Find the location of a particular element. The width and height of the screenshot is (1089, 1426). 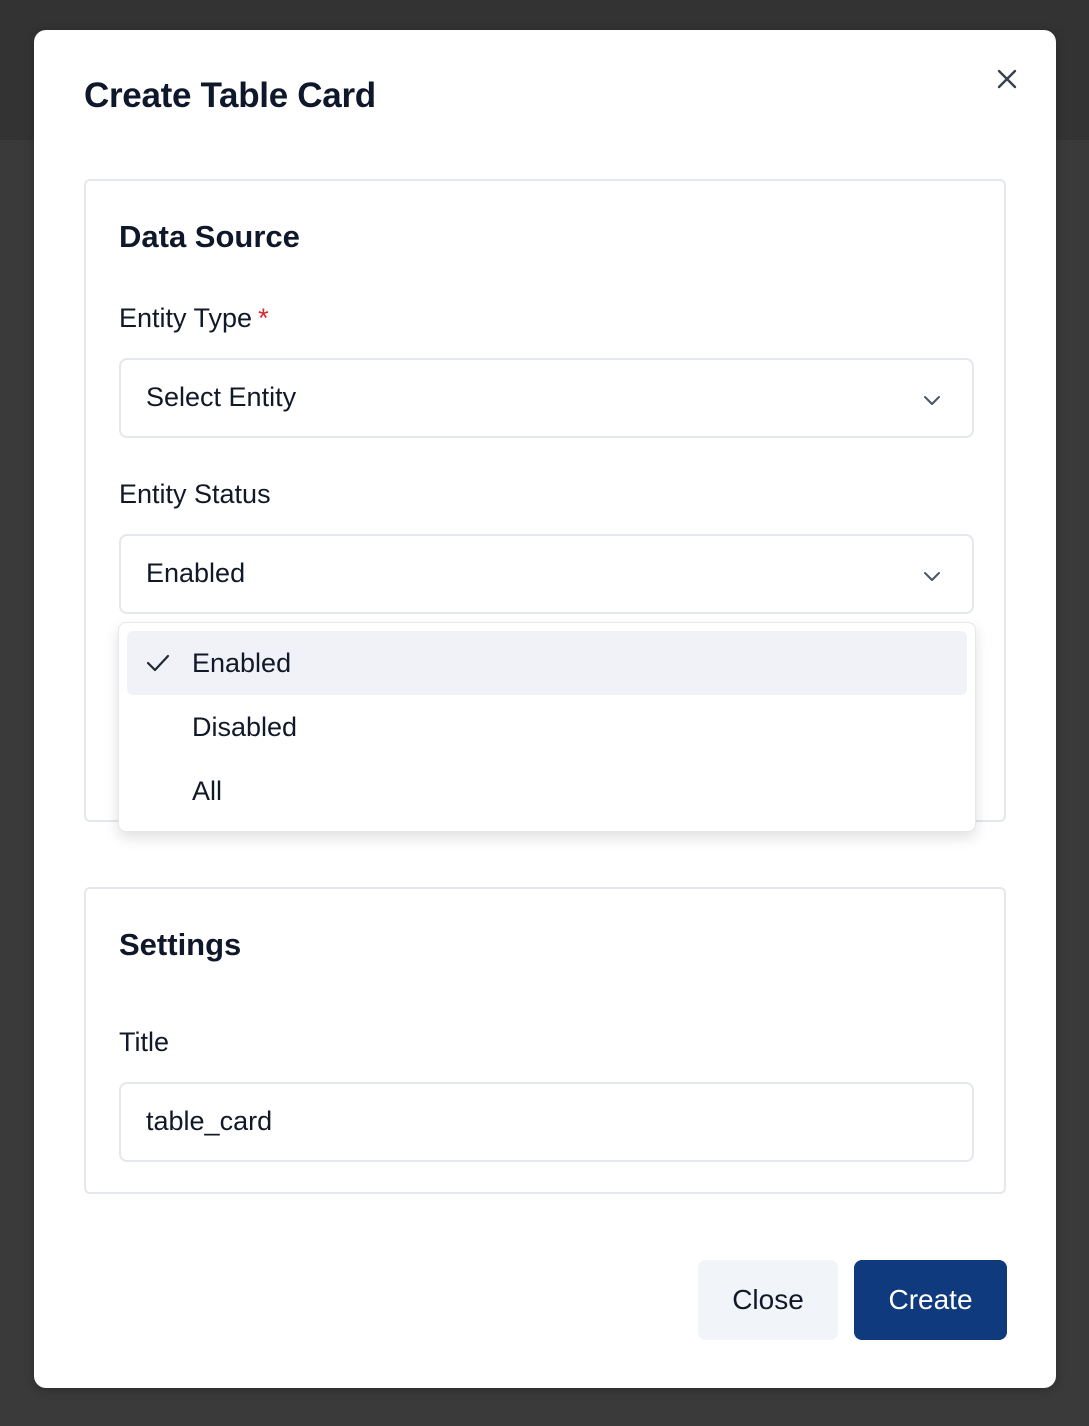

create-button: Create is located at coordinates (930, 1300).